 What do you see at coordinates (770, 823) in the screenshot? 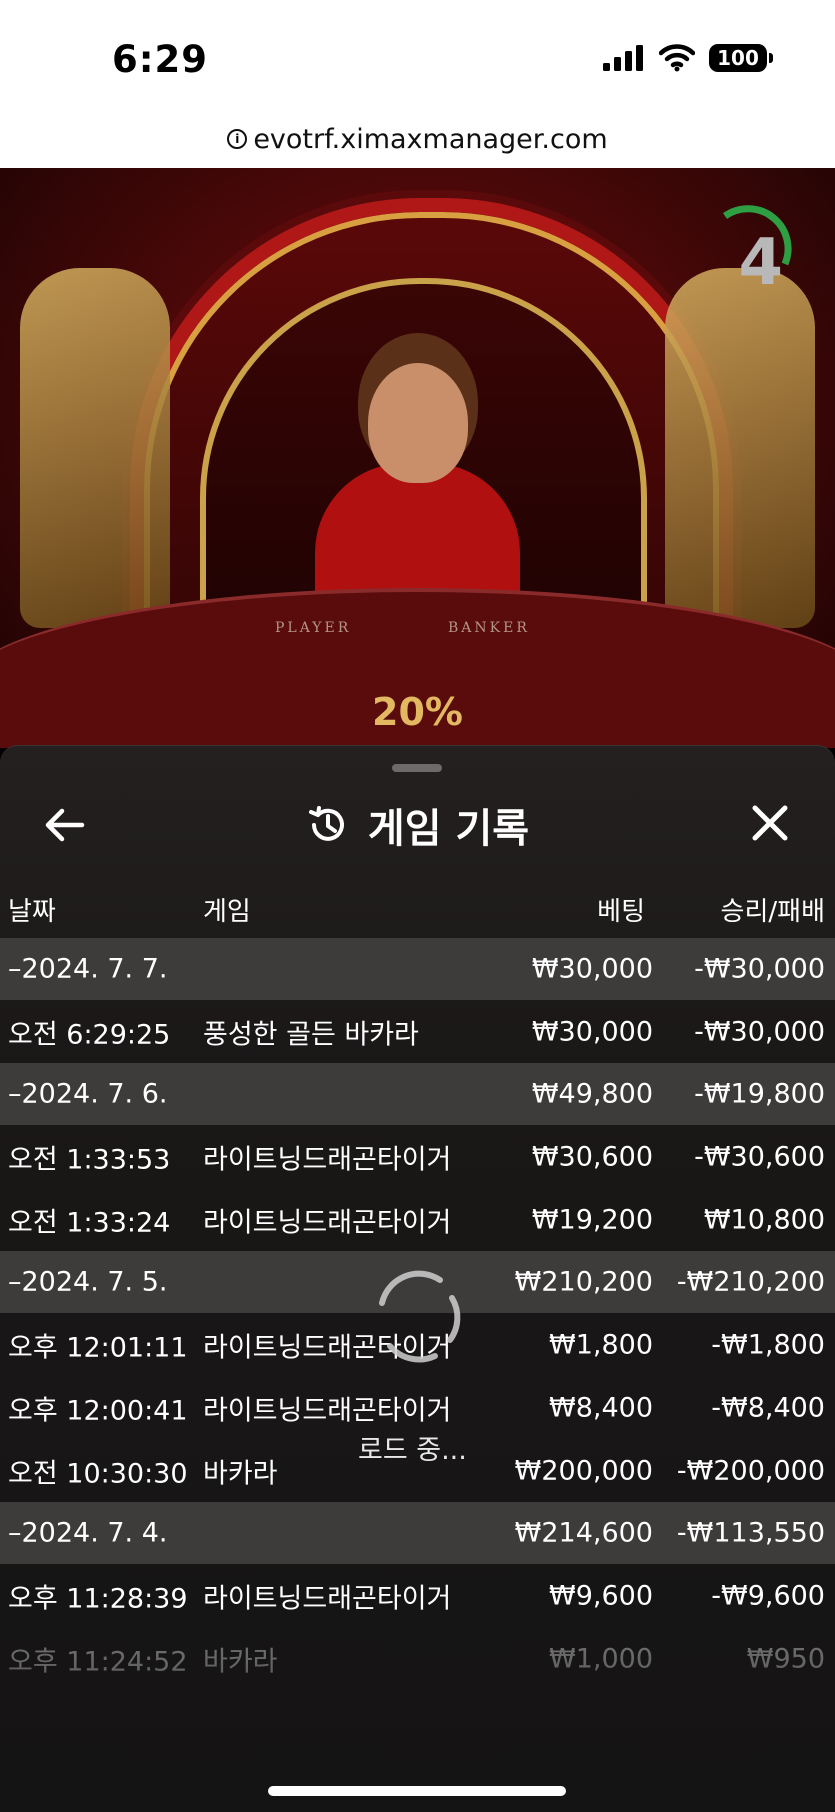
I see `close-icon` at bounding box center [770, 823].